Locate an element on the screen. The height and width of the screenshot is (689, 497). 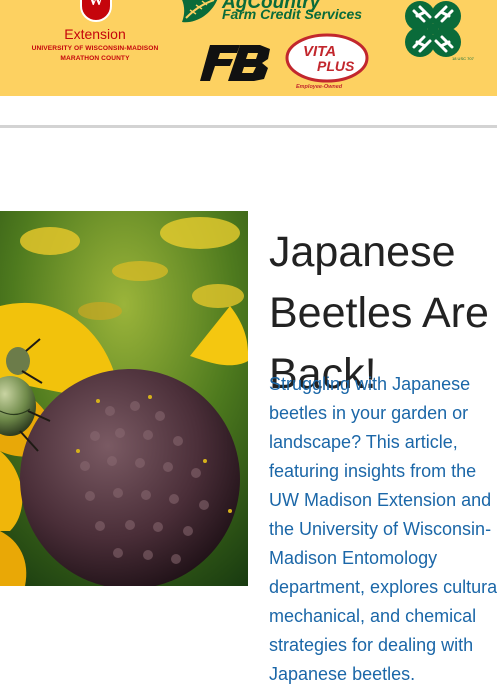
section-divider is located at coordinates (248, 126).